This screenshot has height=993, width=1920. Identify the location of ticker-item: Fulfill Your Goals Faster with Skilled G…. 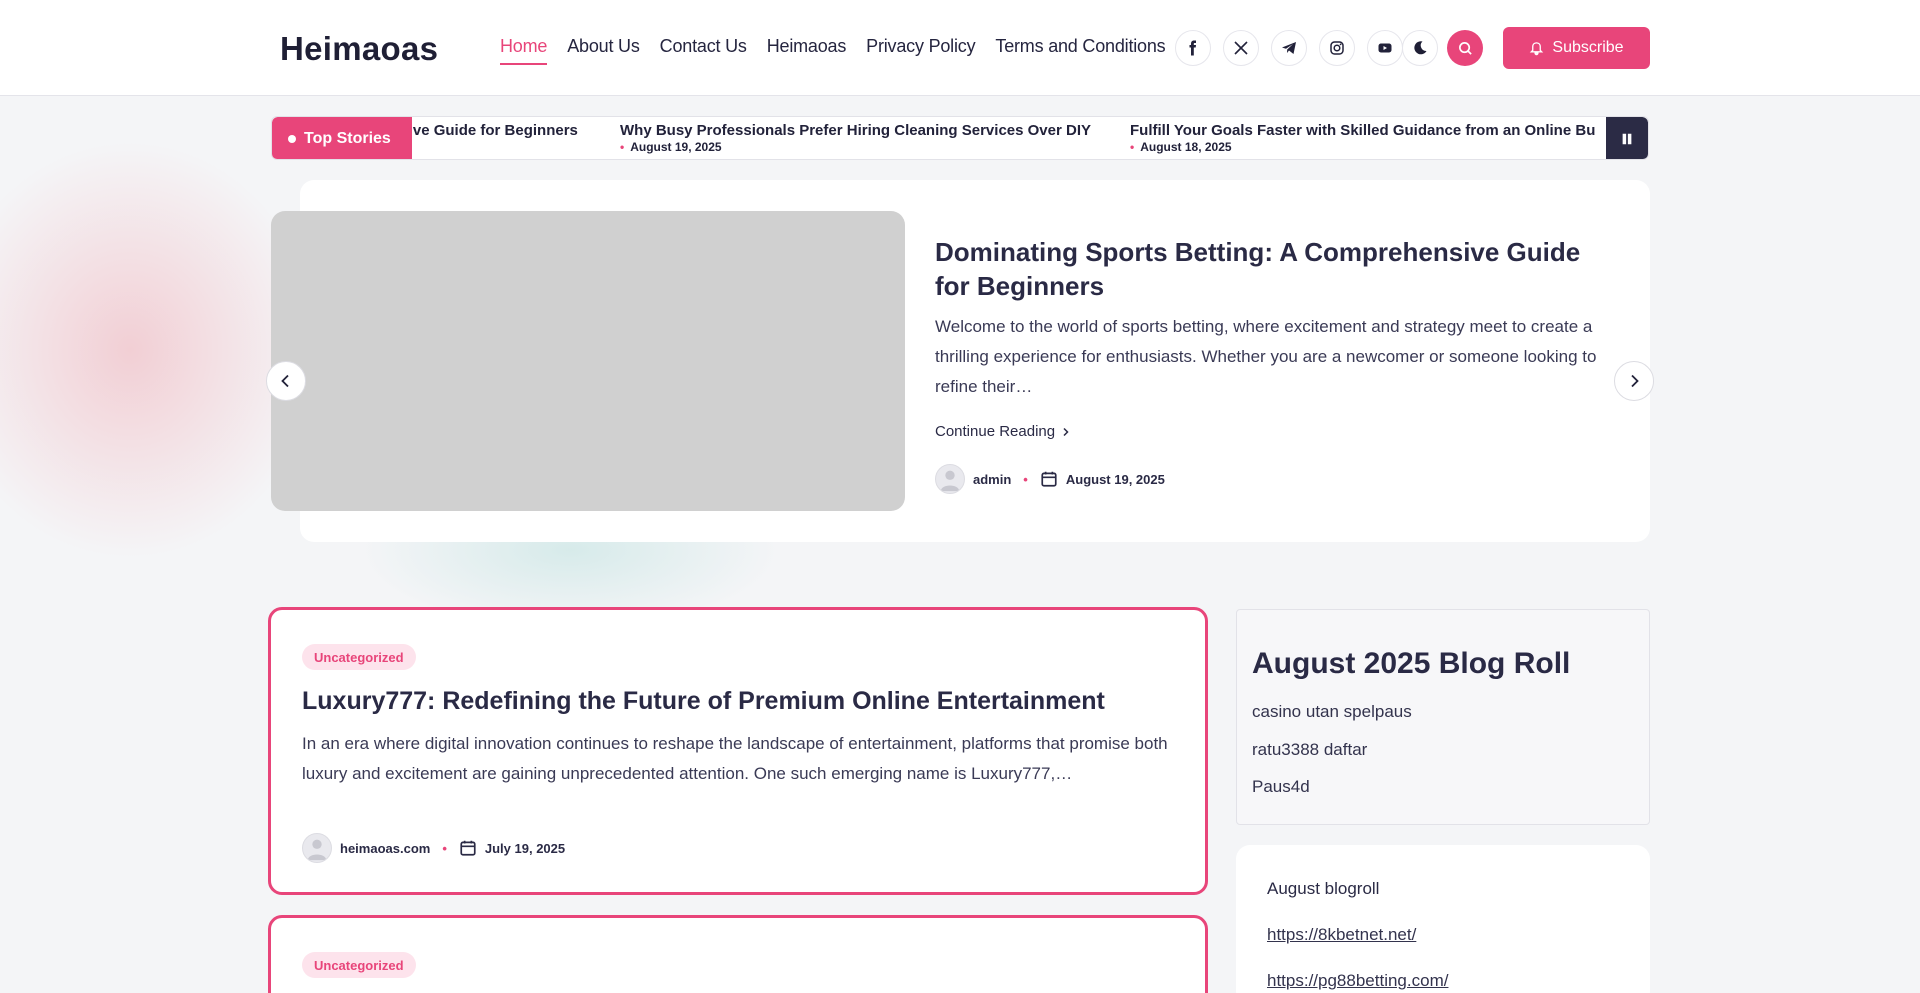
(1362, 138).